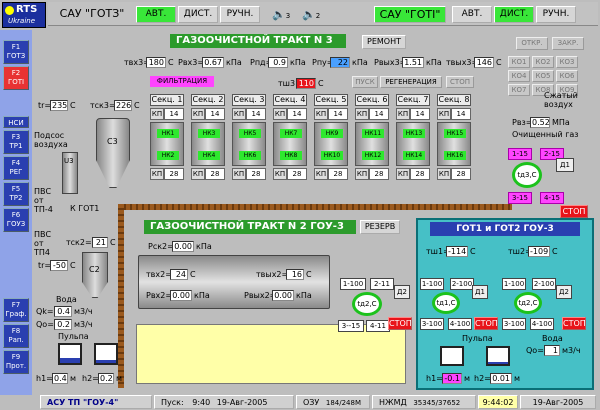 The image size is (600, 410). Describe the element at coordinates (45, 311) in the screenshot. I see `qk-label: Qk=` at that location.